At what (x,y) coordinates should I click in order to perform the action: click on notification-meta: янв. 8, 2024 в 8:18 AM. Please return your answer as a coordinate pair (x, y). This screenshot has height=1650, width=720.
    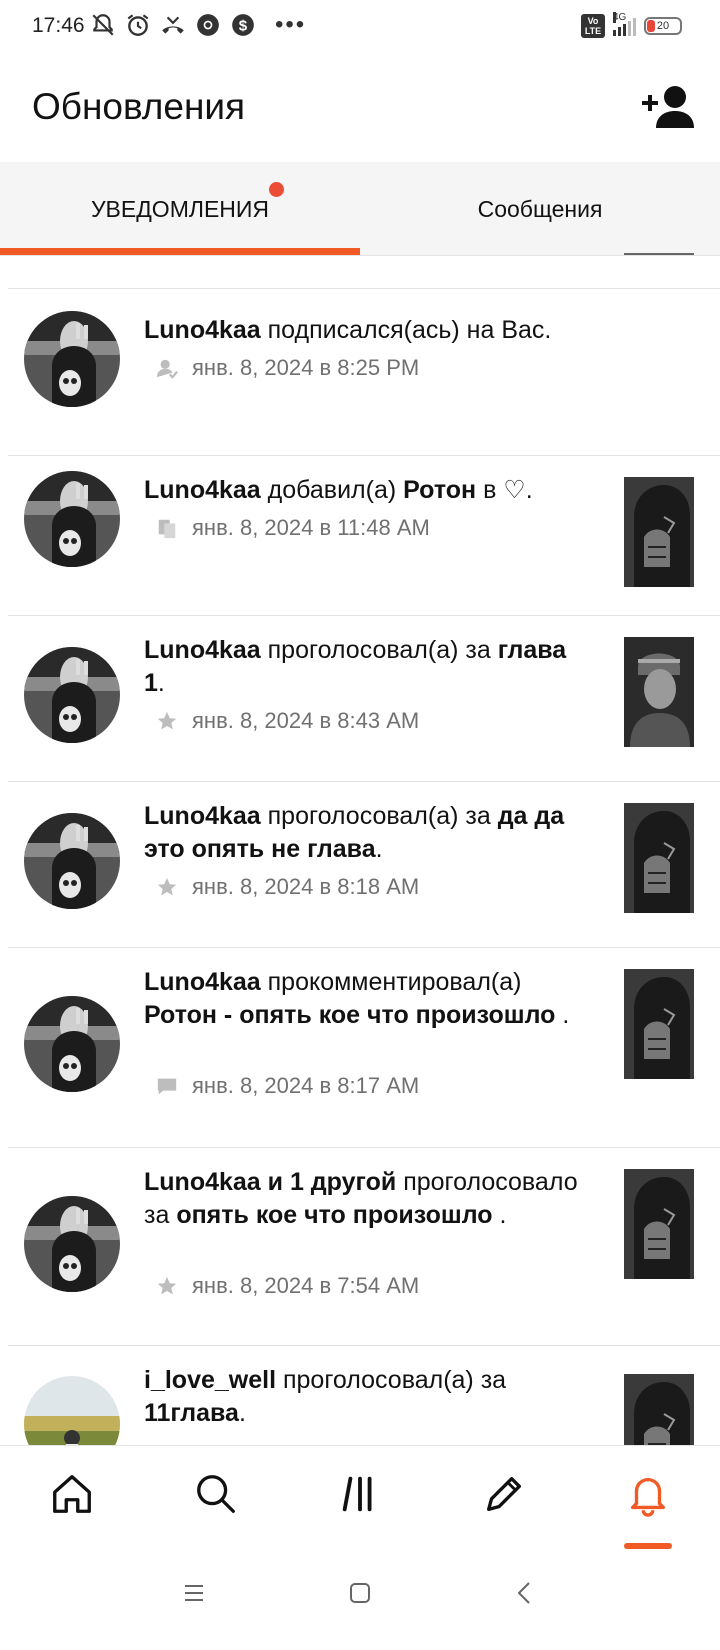
    Looking at the image, I should click on (287, 887).